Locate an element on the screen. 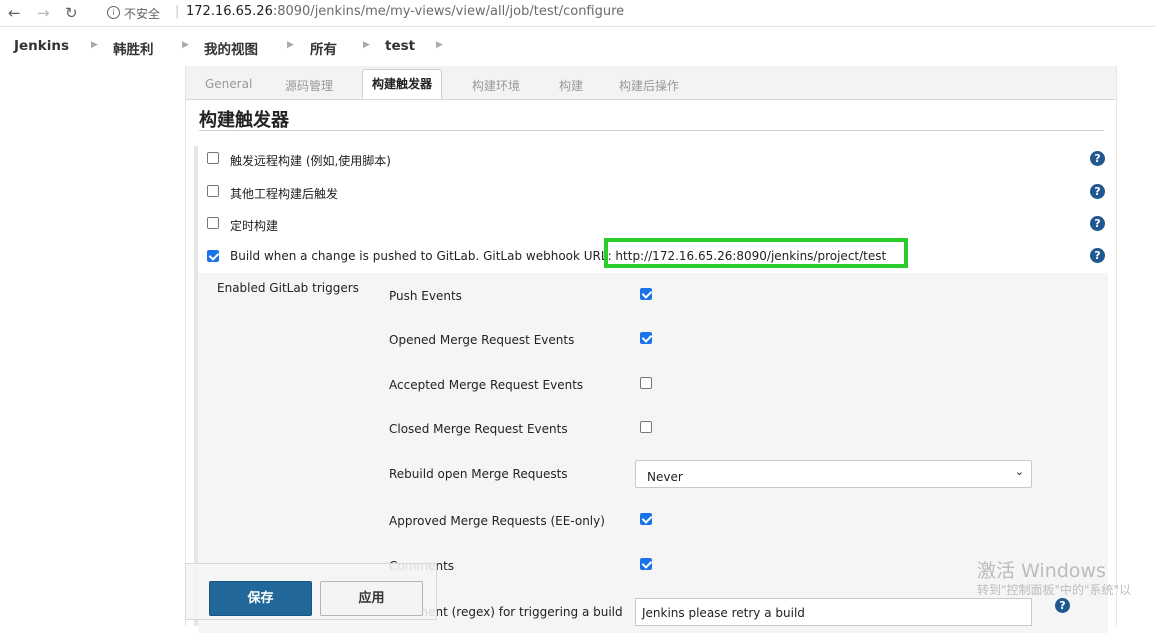 The height and width of the screenshot is (633, 1155). chevron-down-icon: ⌄ is located at coordinates (1019, 471).